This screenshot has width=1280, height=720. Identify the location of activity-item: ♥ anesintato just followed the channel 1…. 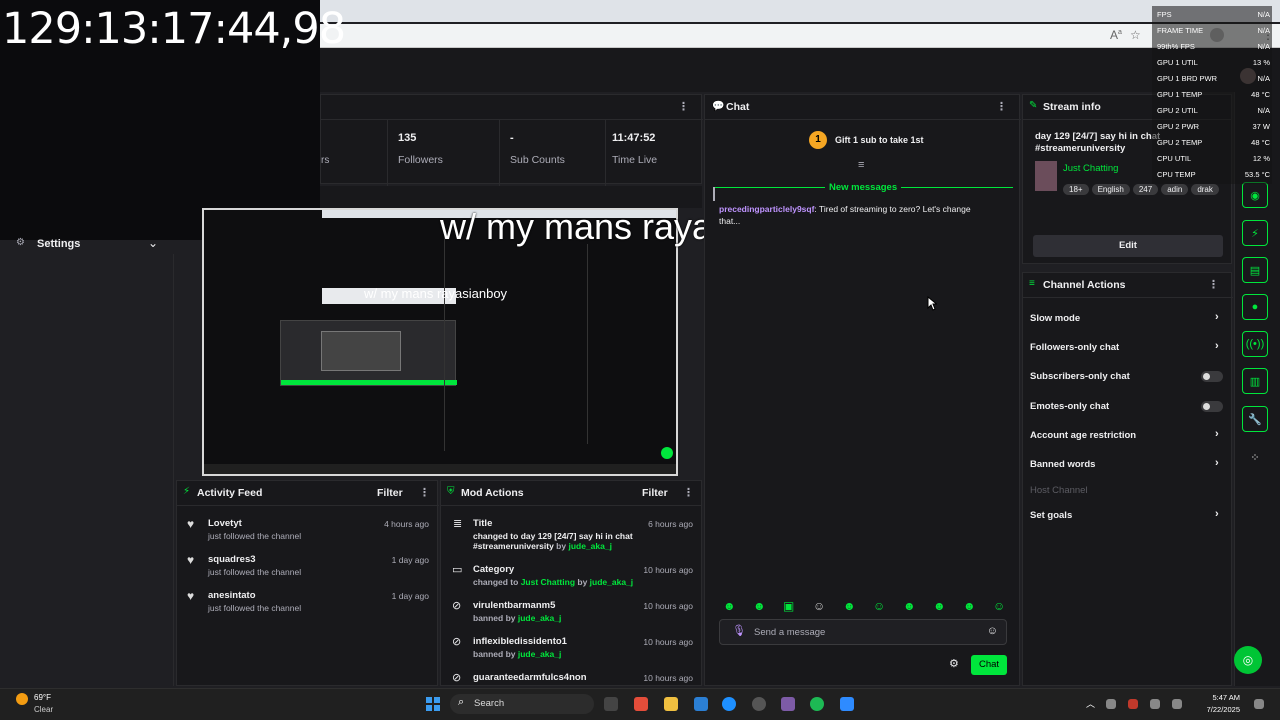
(308, 602).